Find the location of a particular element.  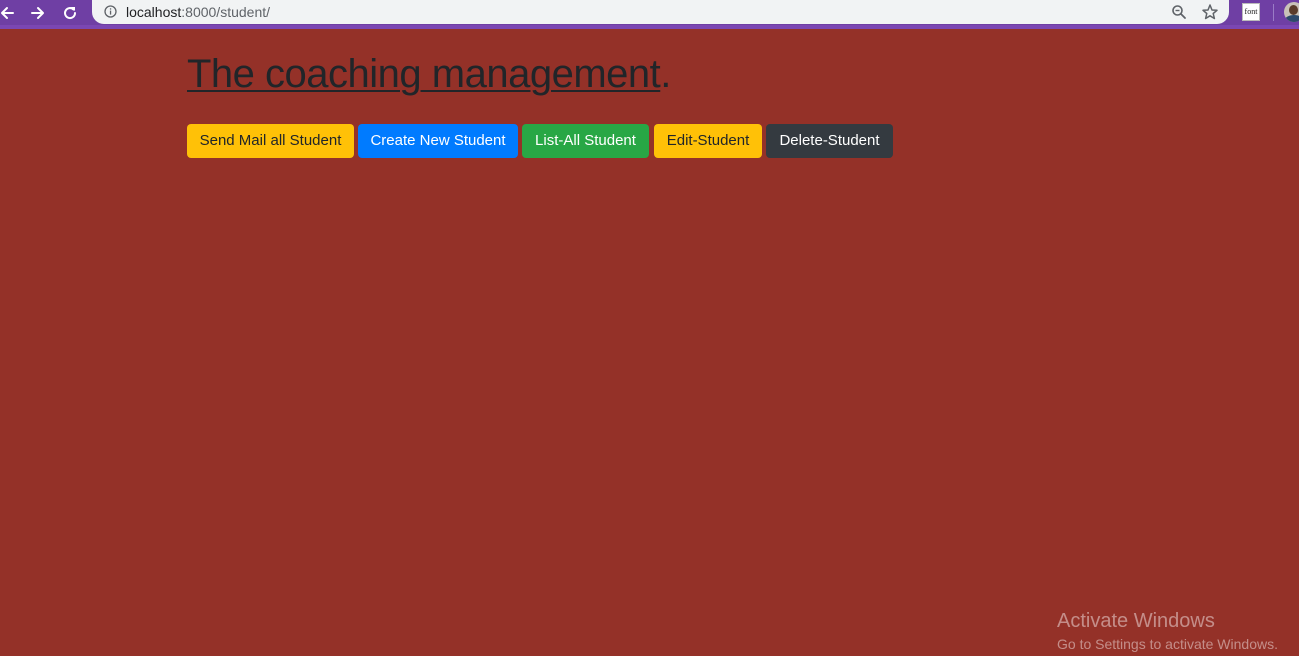

forward-button is located at coordinates (38, 12).